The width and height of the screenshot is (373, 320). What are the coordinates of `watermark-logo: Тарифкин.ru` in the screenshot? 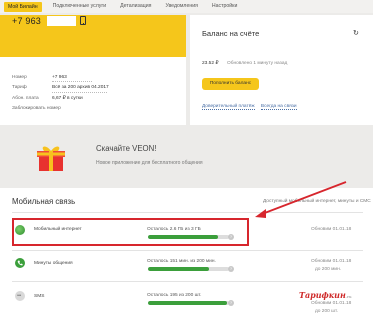 It's located at (325, 295).